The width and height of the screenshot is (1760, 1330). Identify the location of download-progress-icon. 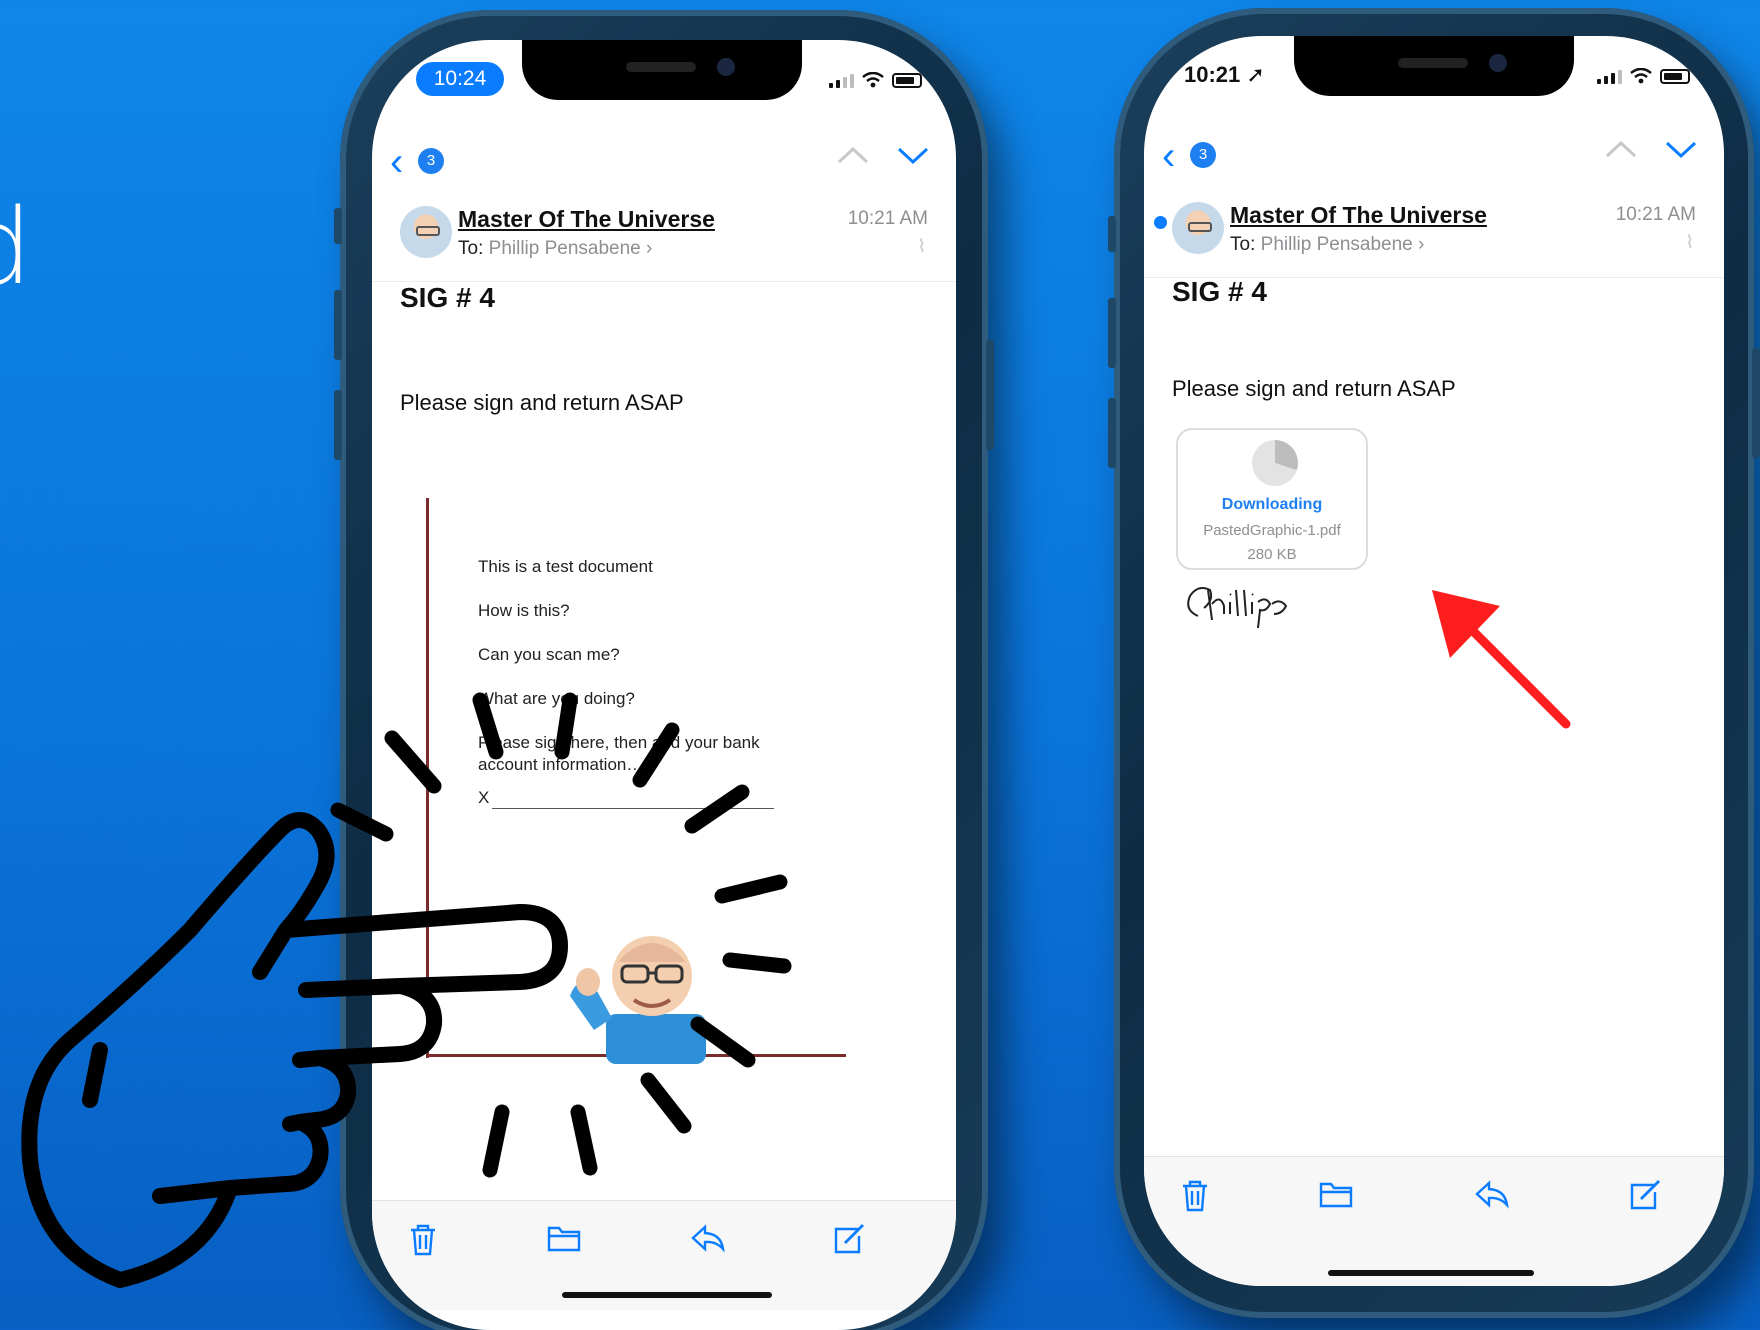
(1275, 463).